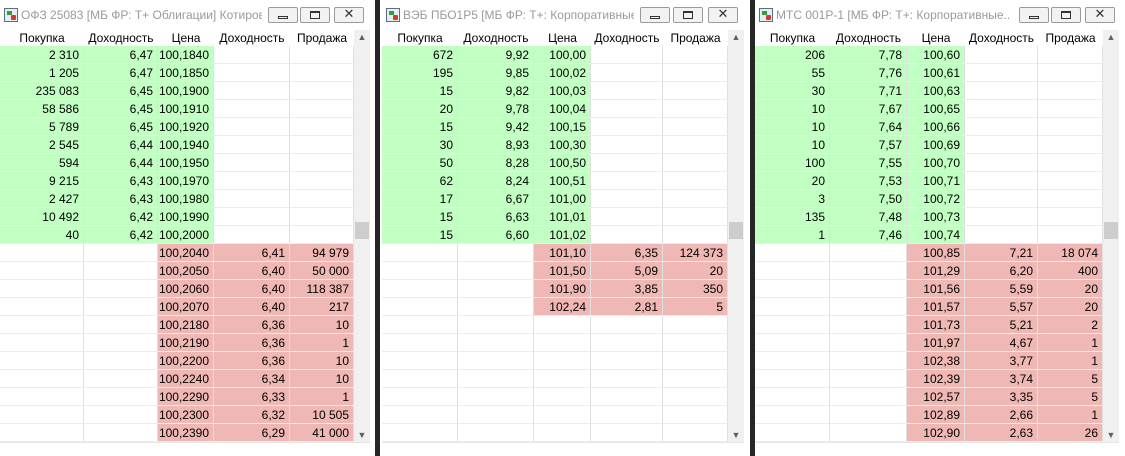 The width and height of the screenshot is (1125, 456). What do you see at coordinates (1001, 415) in the screenshot?
I see `ask-yield: 2,66` at bounding box center [1001, 415].